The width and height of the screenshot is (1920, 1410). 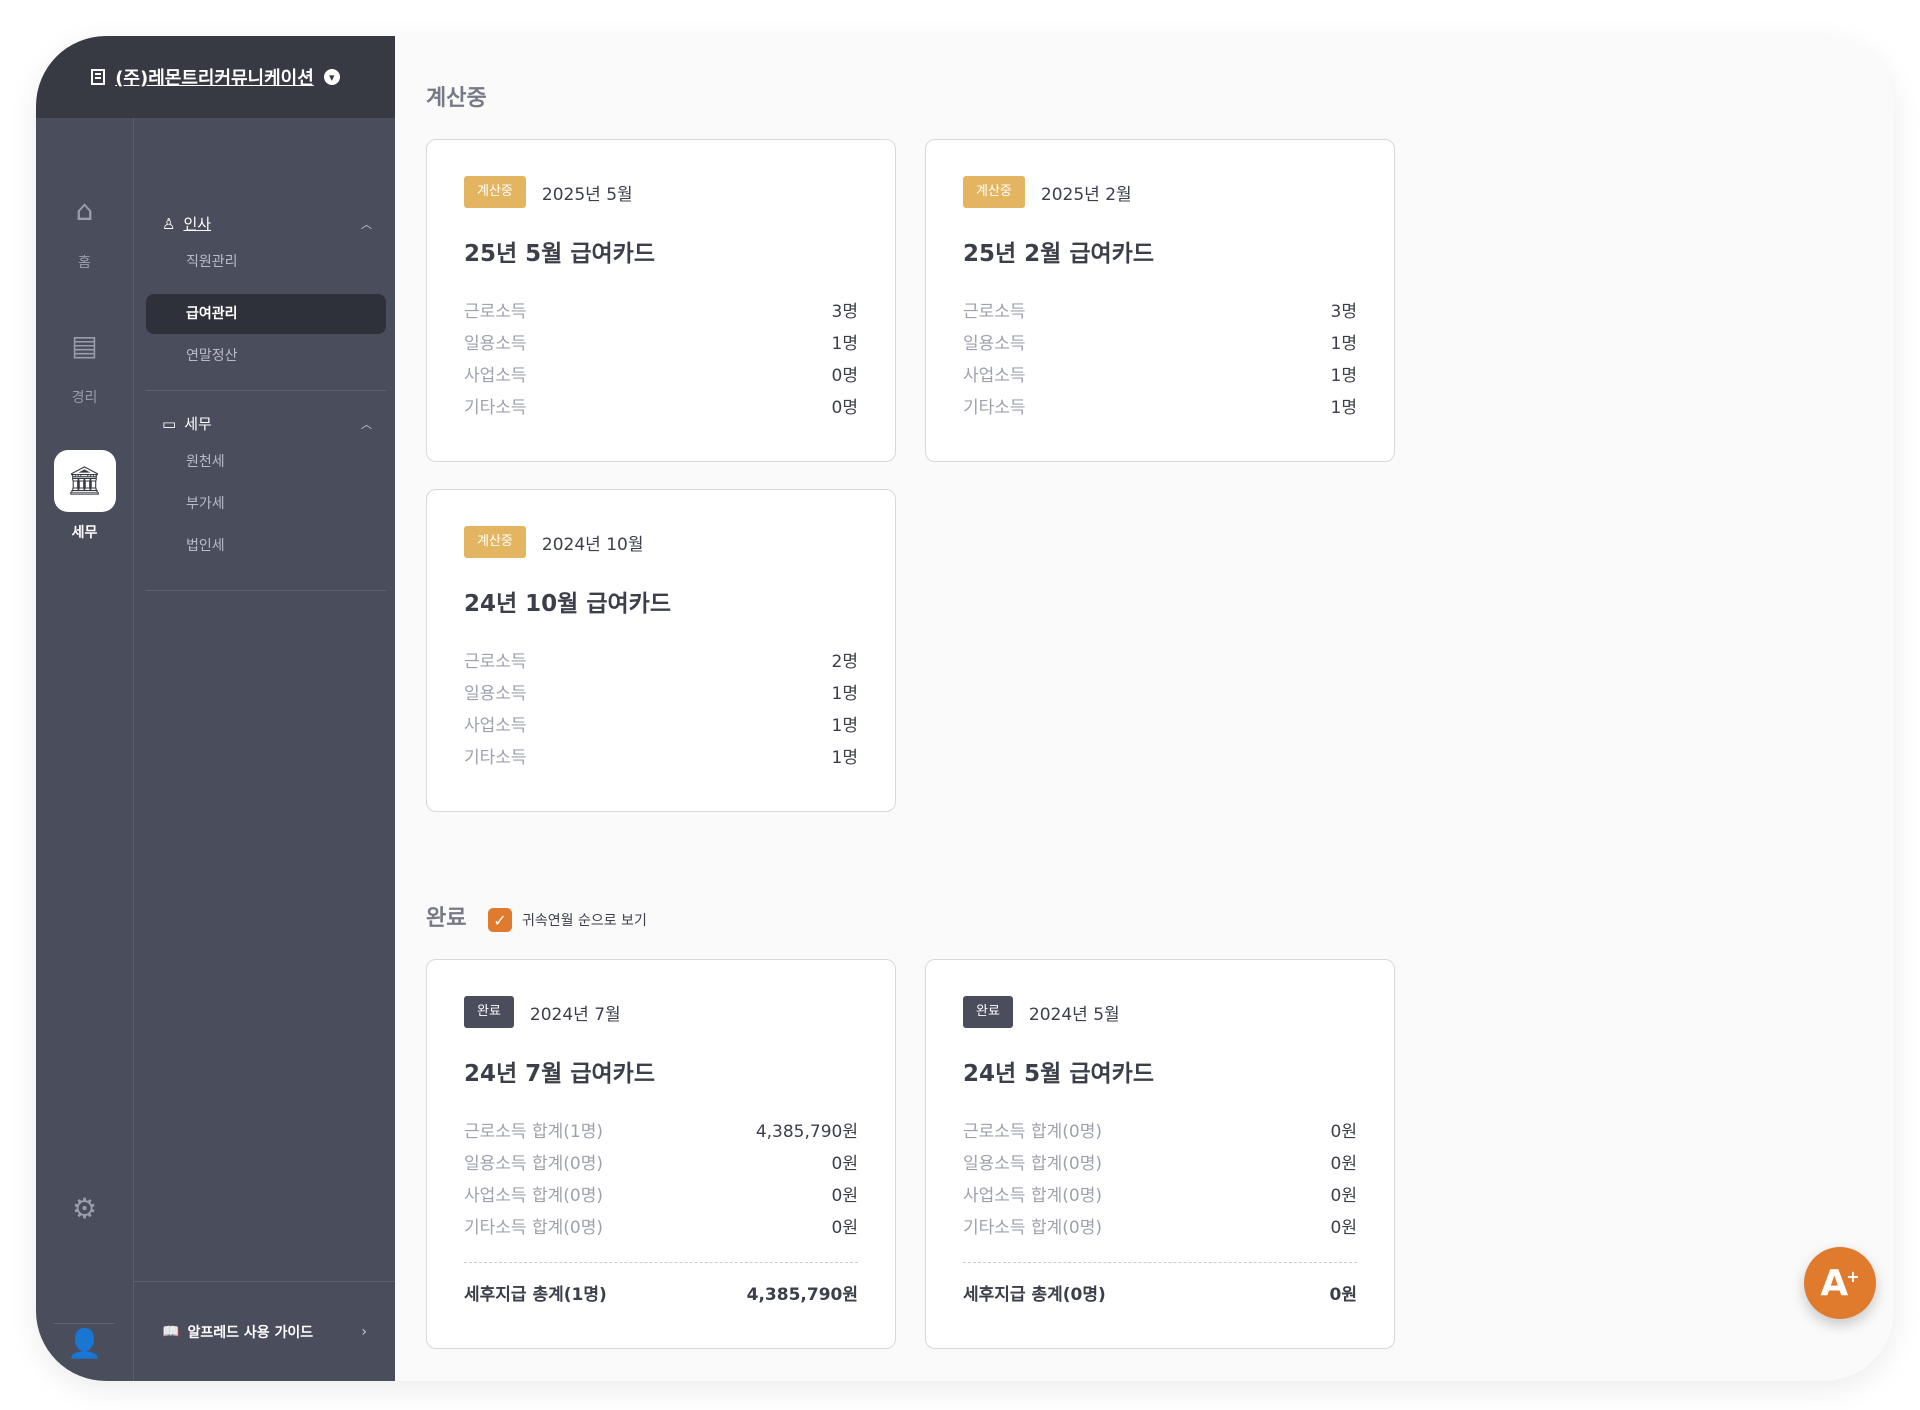 What do you see at coordinates (584, 921) in the screenshot?
I see `checkbox-label: 귀속연월 순으로 보기` at bounding box center [584, 921].